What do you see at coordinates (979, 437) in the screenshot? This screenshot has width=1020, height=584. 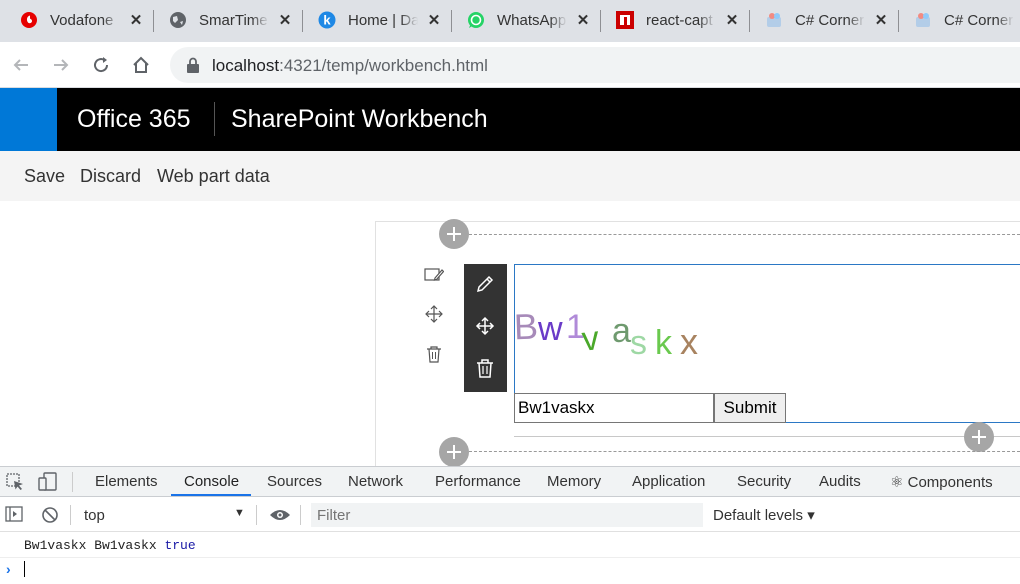 I see `add-webpart-plus-icon` at bounding box center [979, 437].